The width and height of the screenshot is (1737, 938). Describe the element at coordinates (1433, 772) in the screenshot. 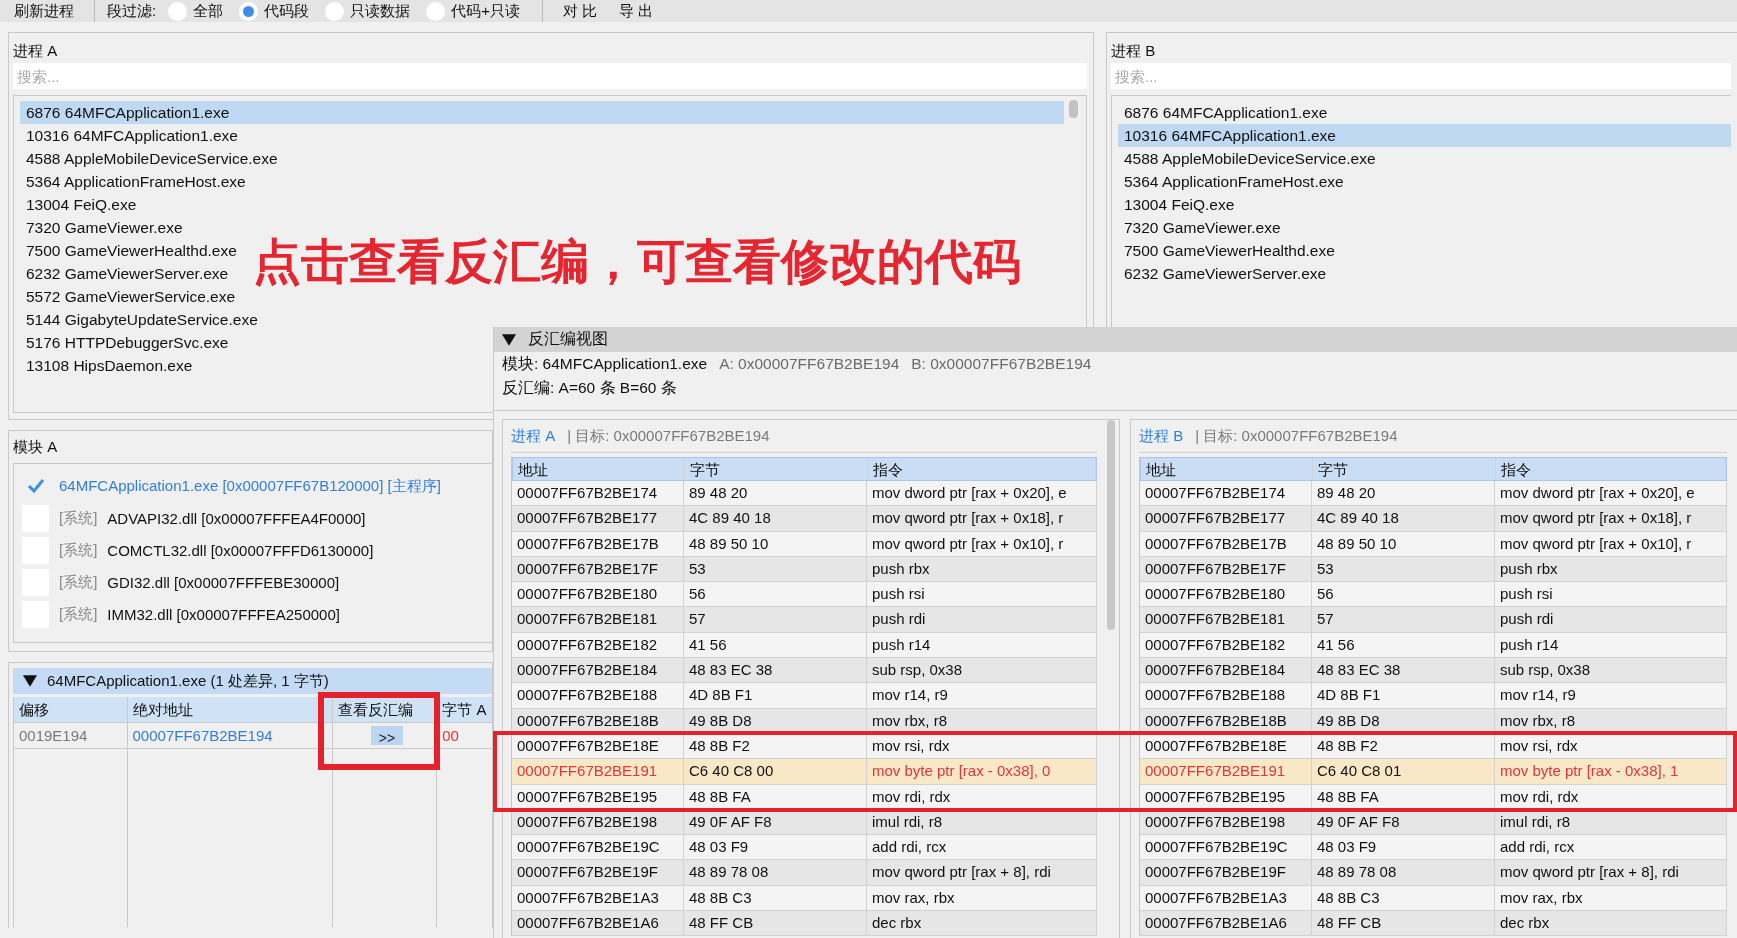

I see `instruction-row: 00007FF67B2BE191 C6 40 C8 01 mov byte ptr [rax - 0x38], 1` at that location.